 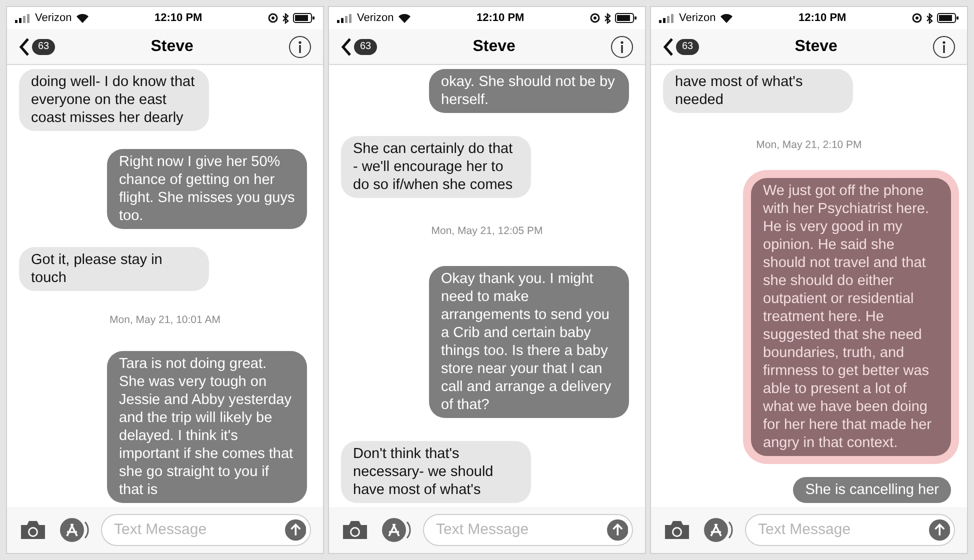 I want to click on message-timestamp: Mon, May 21, 10:01 AM, so click(x=165, y=320).